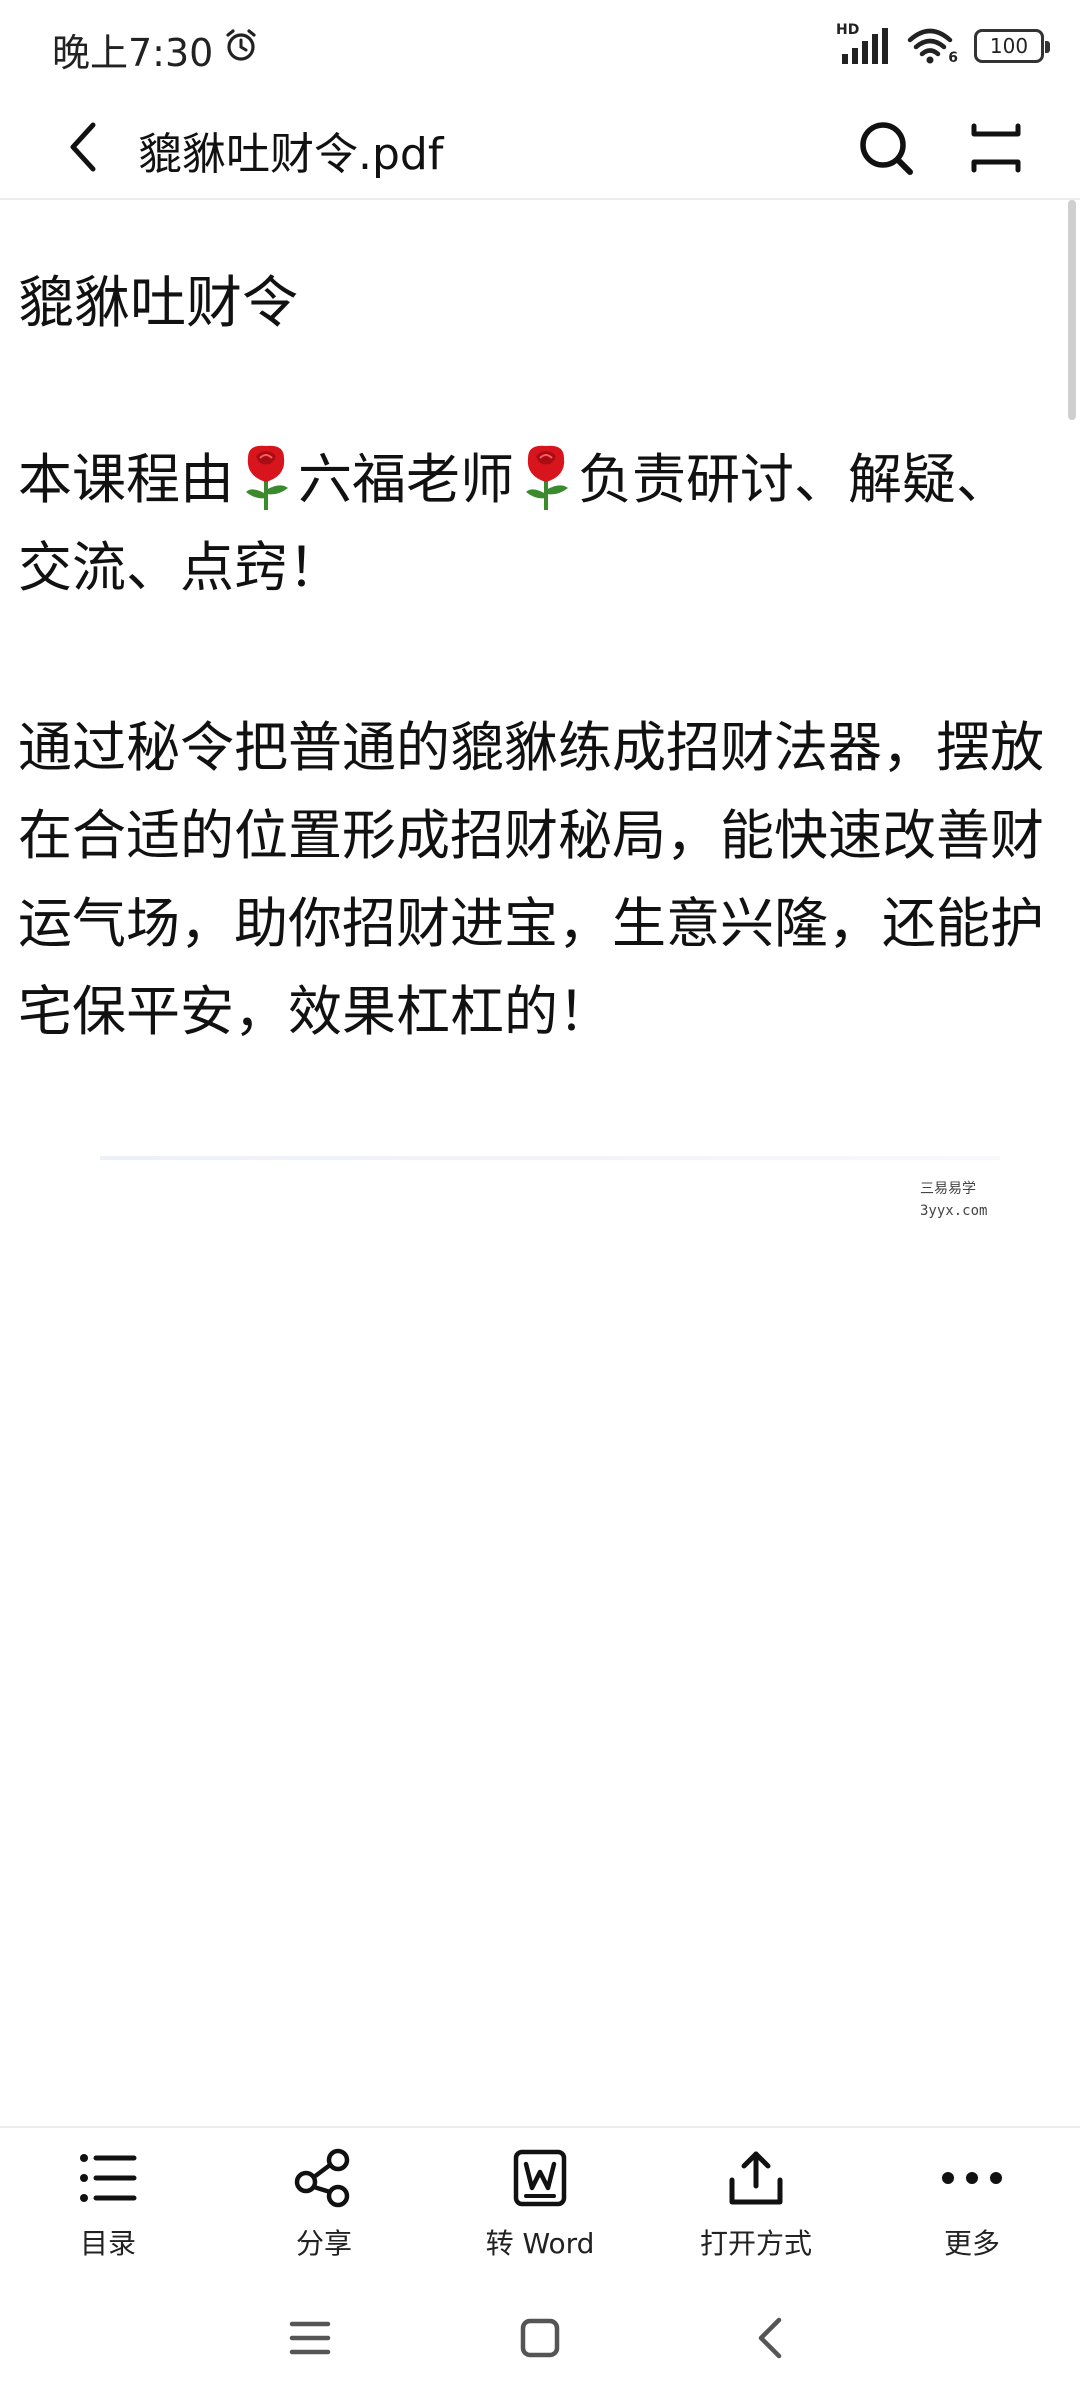 This screenshot has height=2400, width=1080. Describe the element at coordinates (540, 2243) in the screenshot. I see `convert-word-label: 转 Word` at that location.